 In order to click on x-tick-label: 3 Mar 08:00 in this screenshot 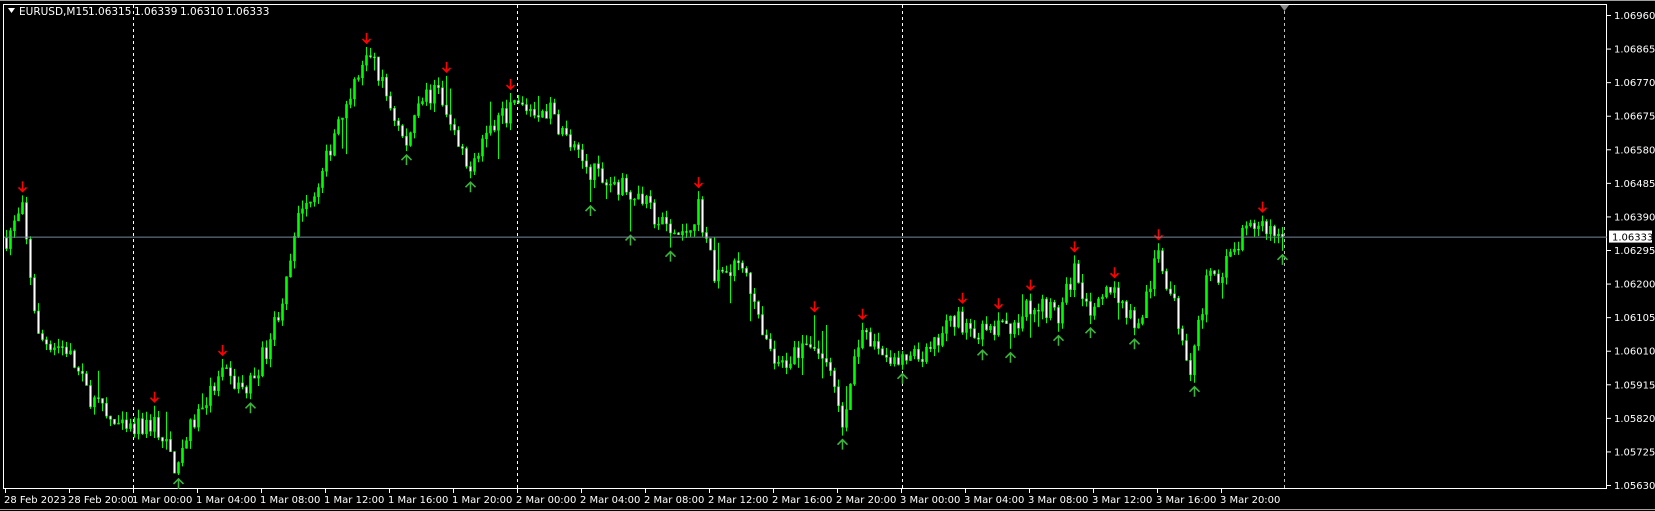, I will do `click(1058, 500)`.